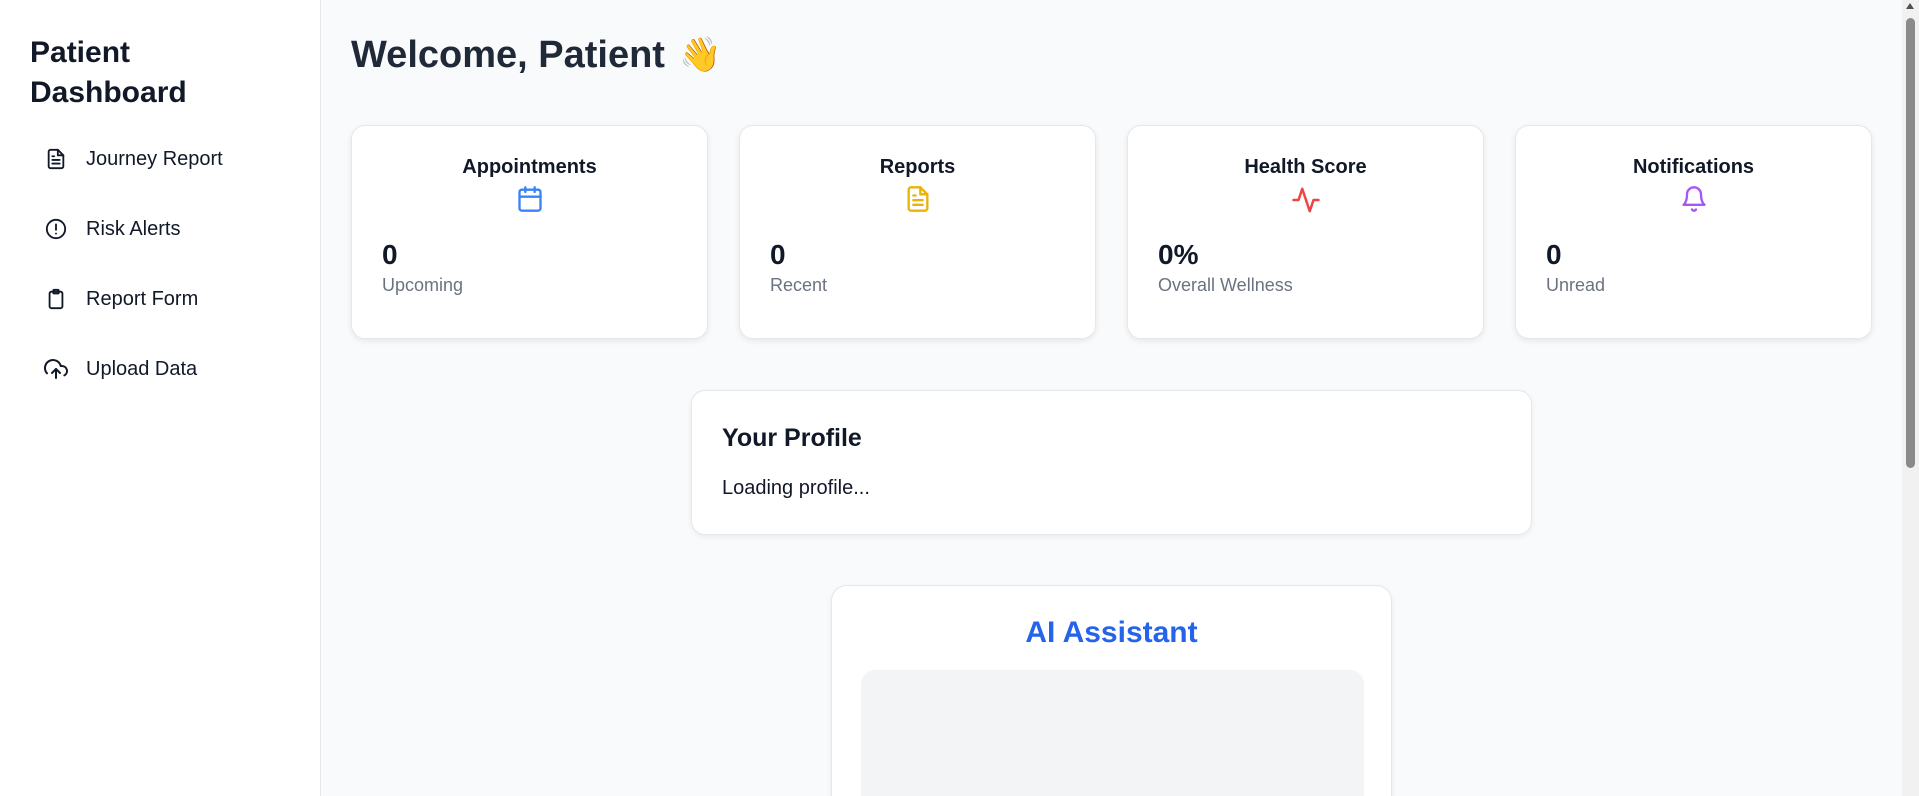 Image resolution: width=1919 pixels, height=796 pixels. I want to click on ai-assistant-card: AI Assistant, so click(1111, 690).